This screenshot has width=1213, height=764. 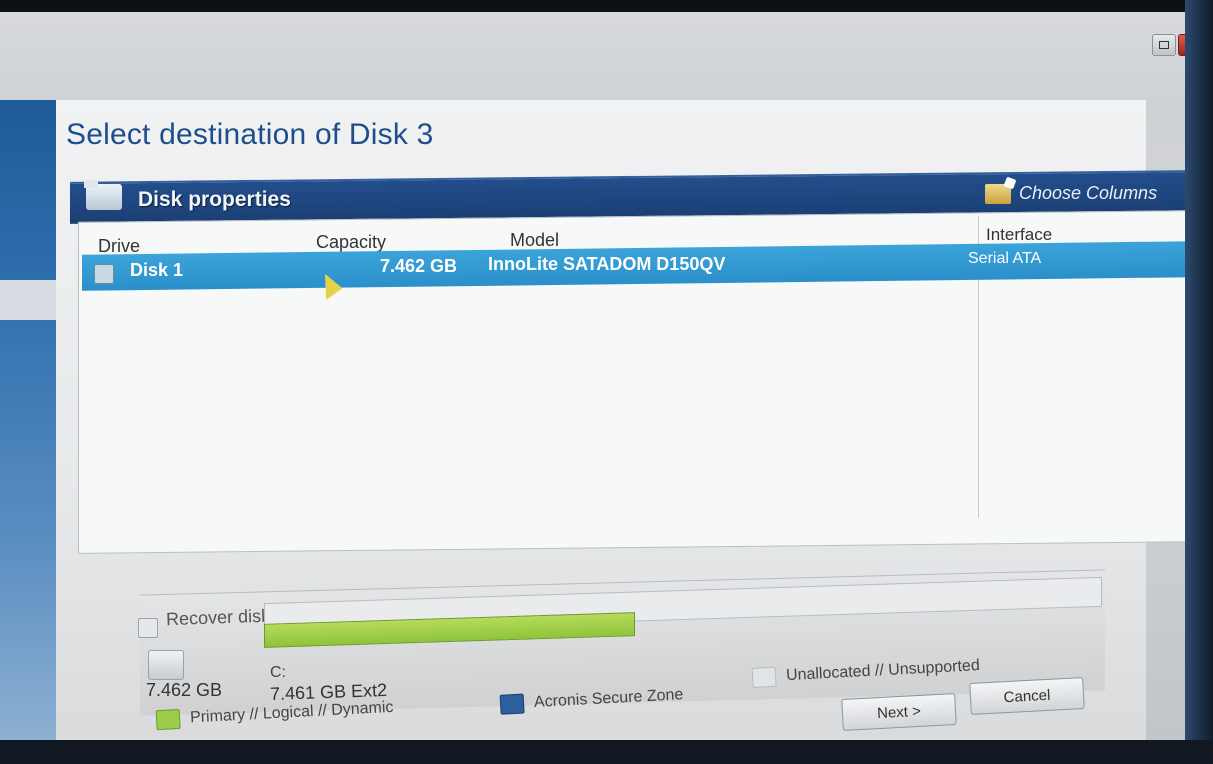 What do you see at coordinates (166, 665) in the screenshot?
I see `disk-icon` at bounding box center [166, 665].